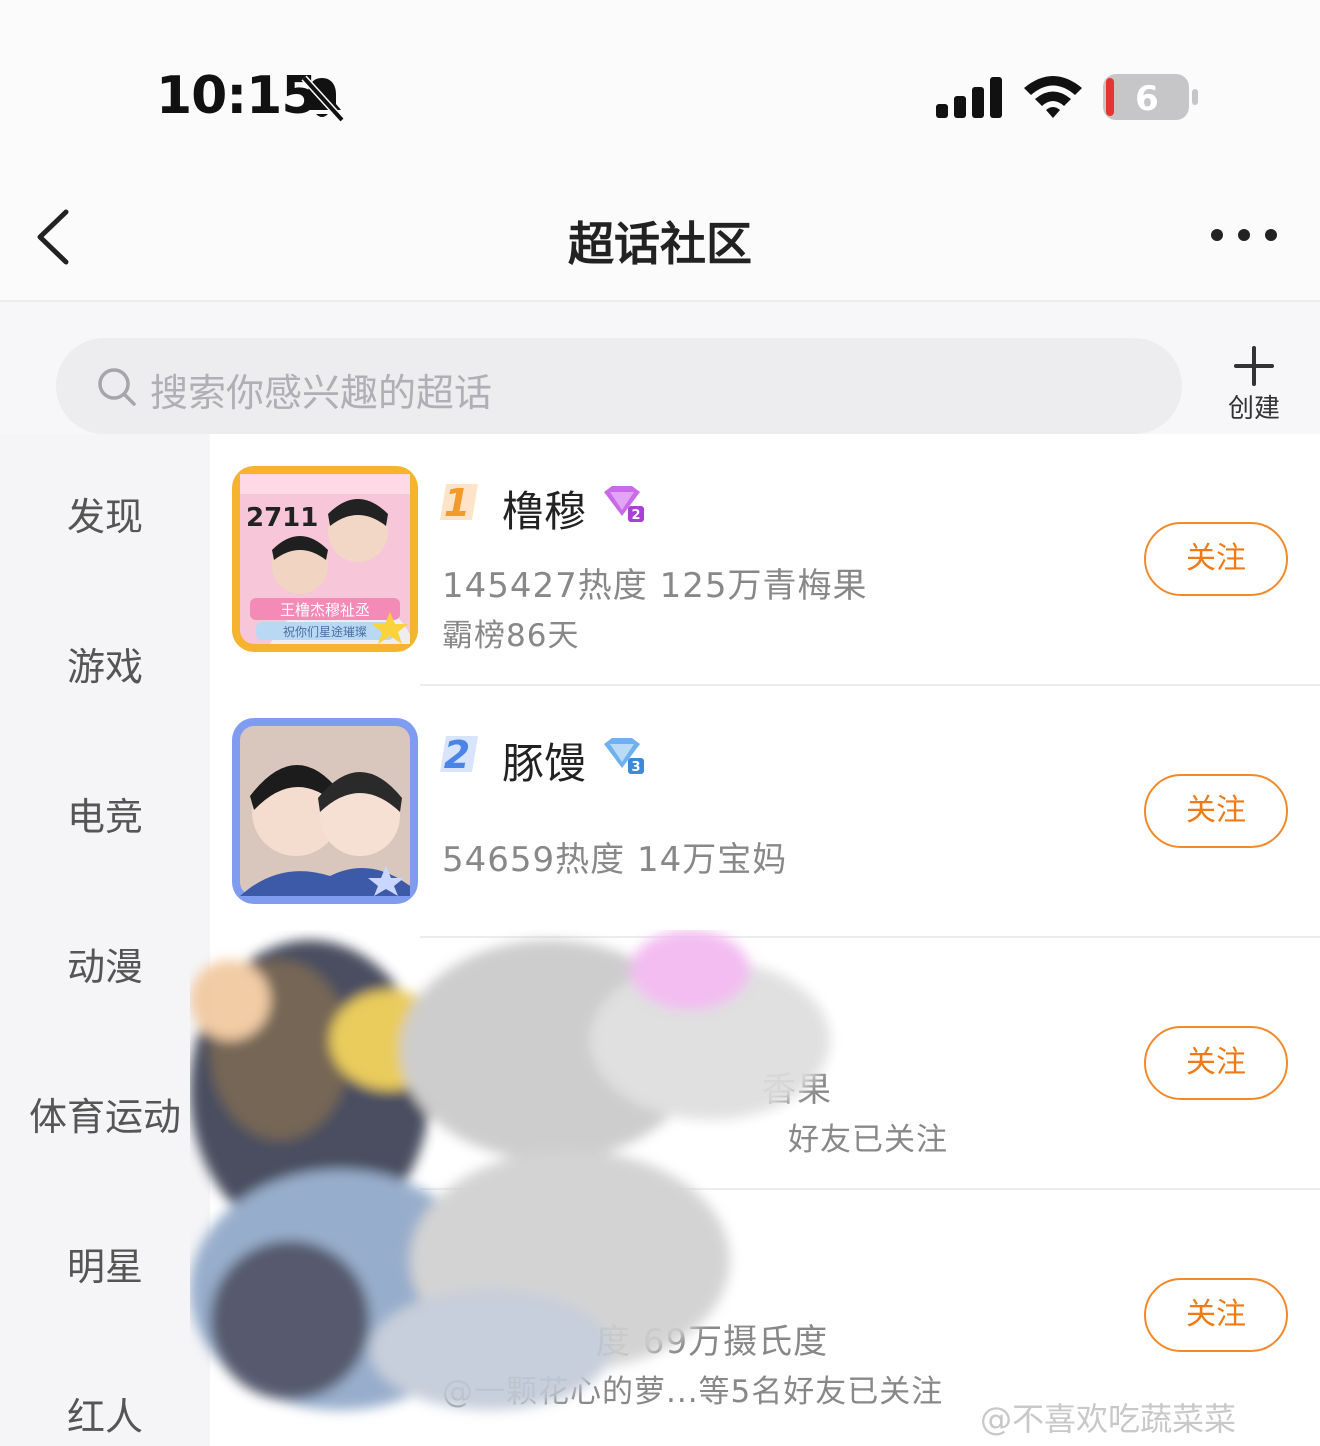 This screenshot has width=1320, height=1446. I want to click on category-sidebar: 发现 游戏 电竞 动漫 体育运动 明星 红人, so click(105, 940).